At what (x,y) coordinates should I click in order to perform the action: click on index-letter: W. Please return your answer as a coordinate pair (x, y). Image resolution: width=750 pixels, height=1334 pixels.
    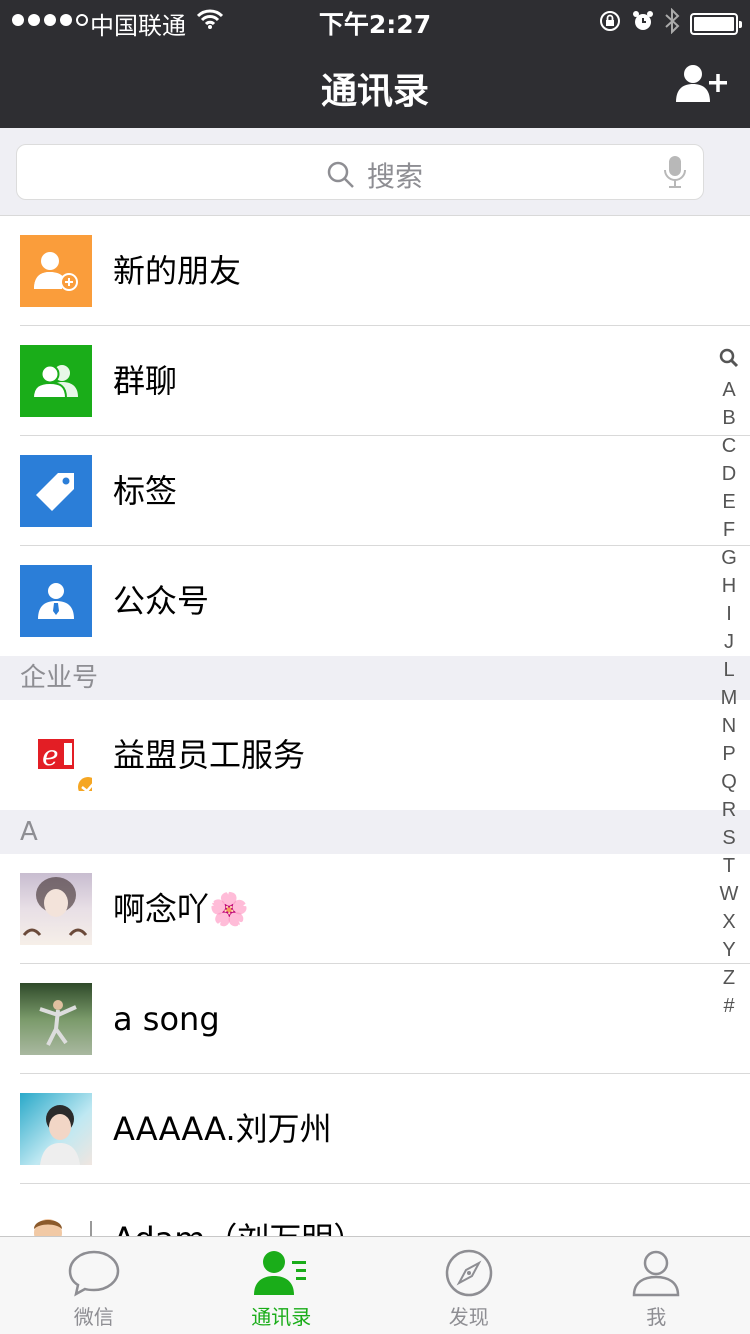
    Looking at the image, I should click on (729, 894).